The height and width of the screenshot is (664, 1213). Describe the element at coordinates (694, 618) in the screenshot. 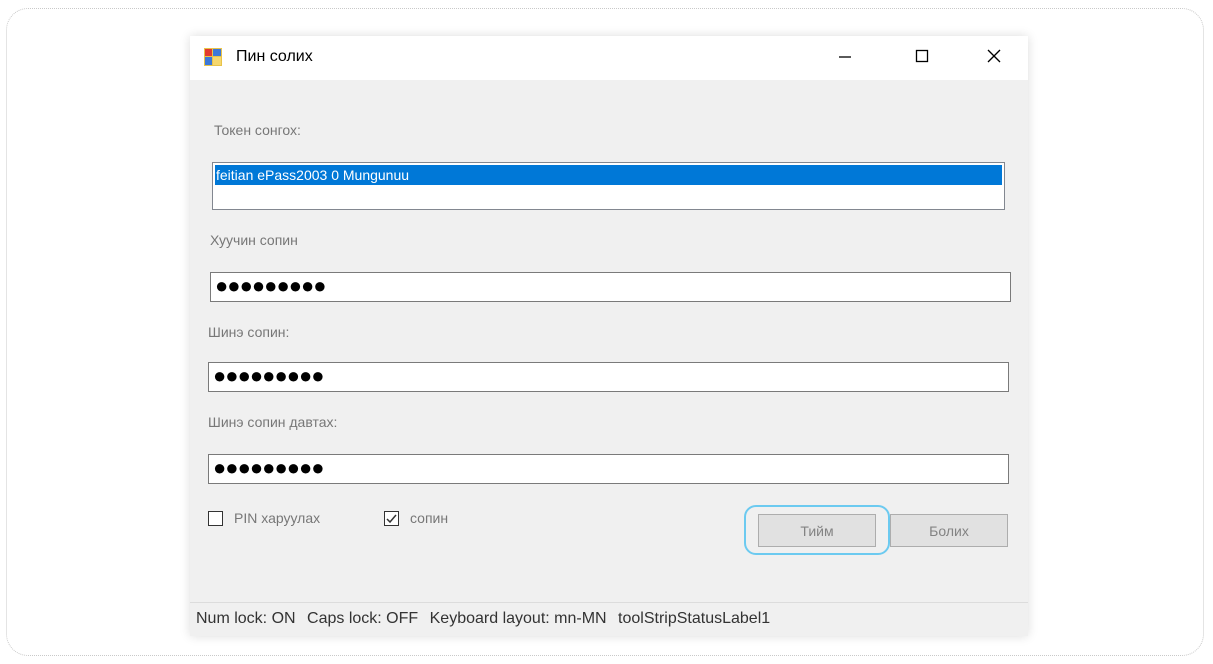

I see `status-label-1: toolStripStatusLabel1` at that location.